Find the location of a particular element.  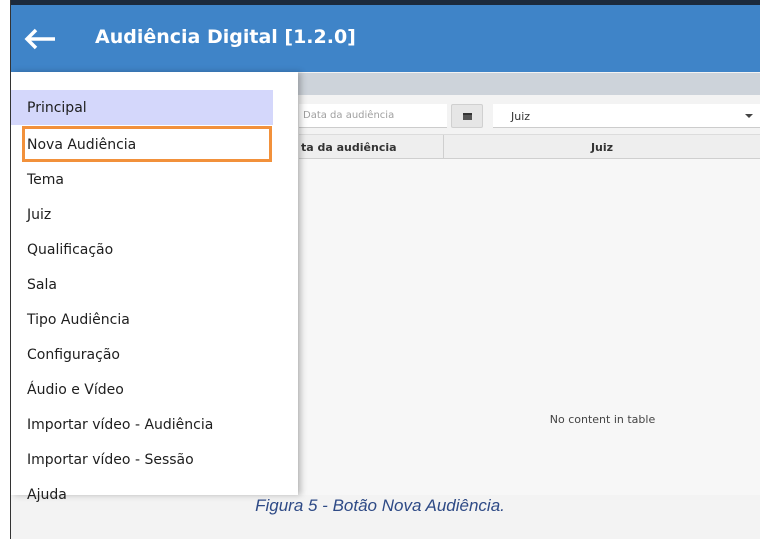

menu-item-importar-video-sessao: Importar vídeo - Sessão is located at coordinates (142, 459).